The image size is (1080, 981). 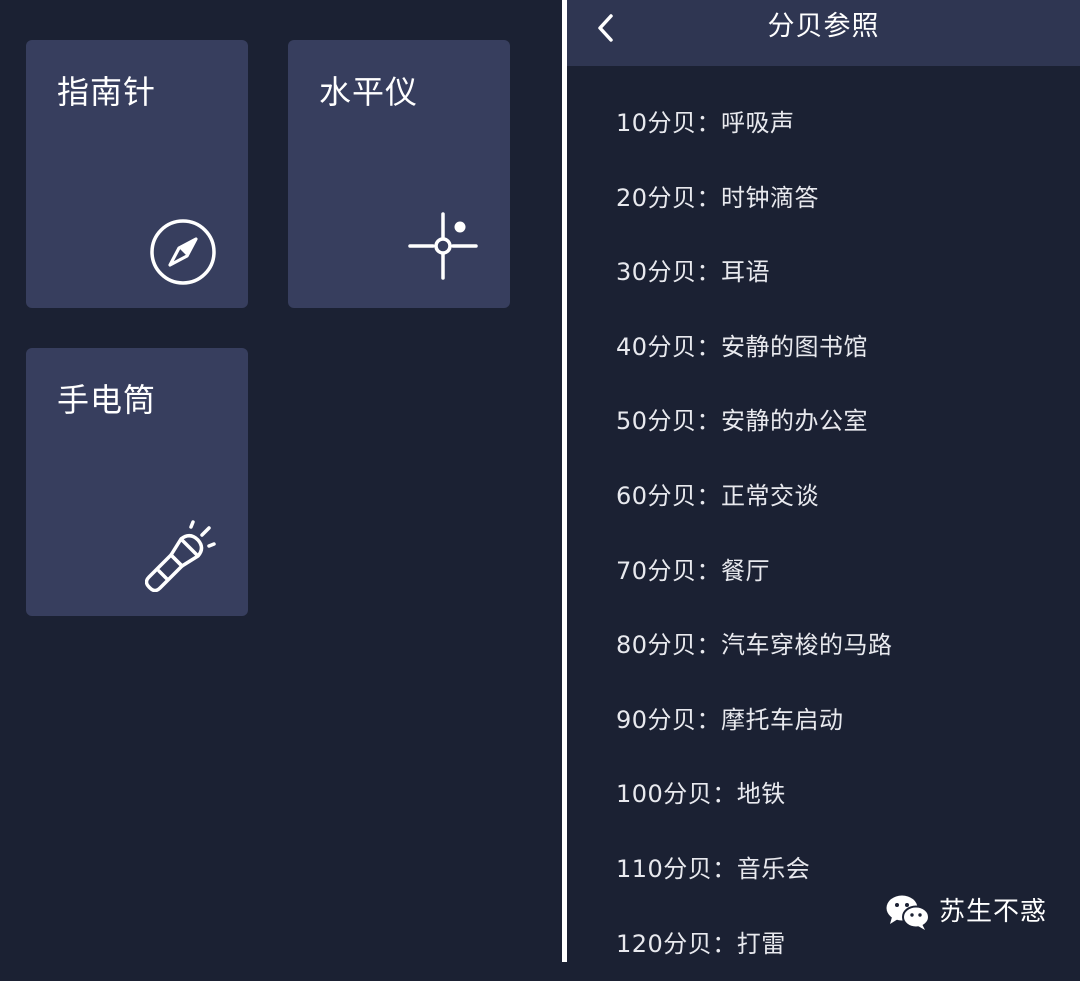 What do you see at coordinates (701, 794) in the screenshot?
I see `list-item: 100分贝：地铁` at bounding box center [701, 794].